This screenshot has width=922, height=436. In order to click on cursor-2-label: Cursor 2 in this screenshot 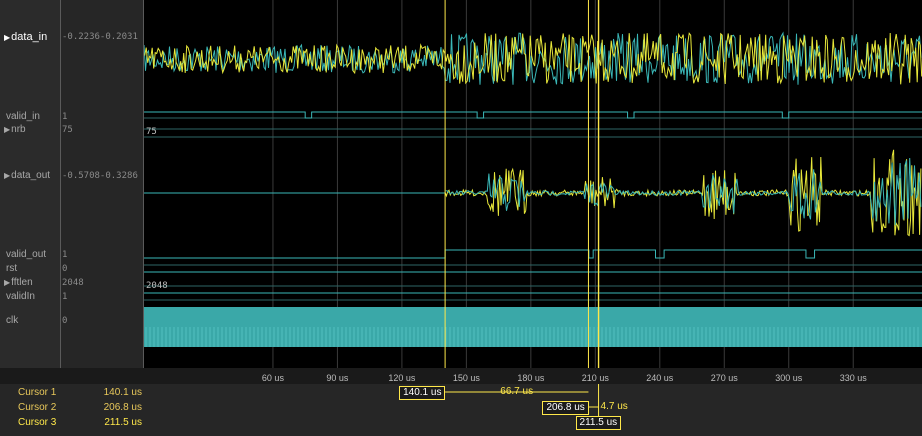, I will do `click(37, 407)`.